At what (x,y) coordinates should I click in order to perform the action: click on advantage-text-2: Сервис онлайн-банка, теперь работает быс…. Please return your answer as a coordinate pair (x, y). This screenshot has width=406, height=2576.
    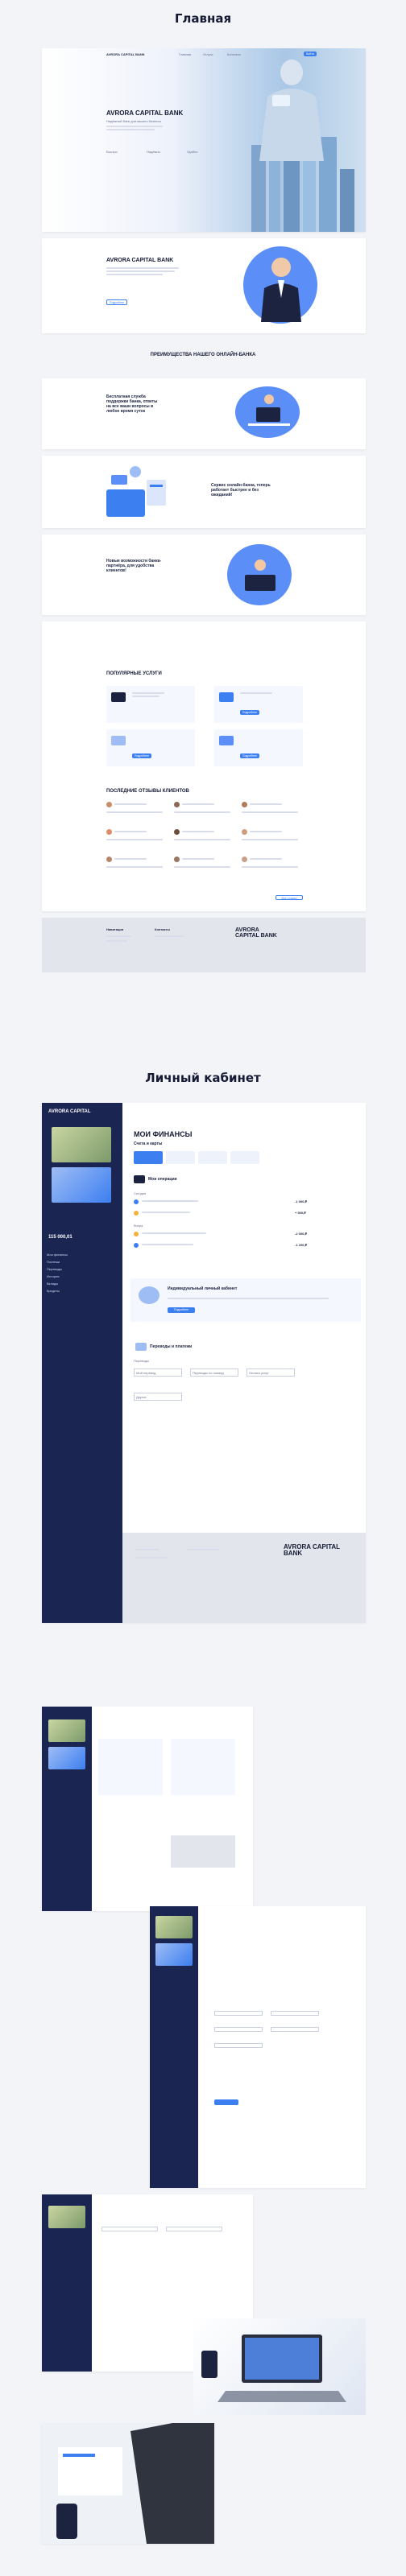
    Looking at the image, I should click on (241, 490).